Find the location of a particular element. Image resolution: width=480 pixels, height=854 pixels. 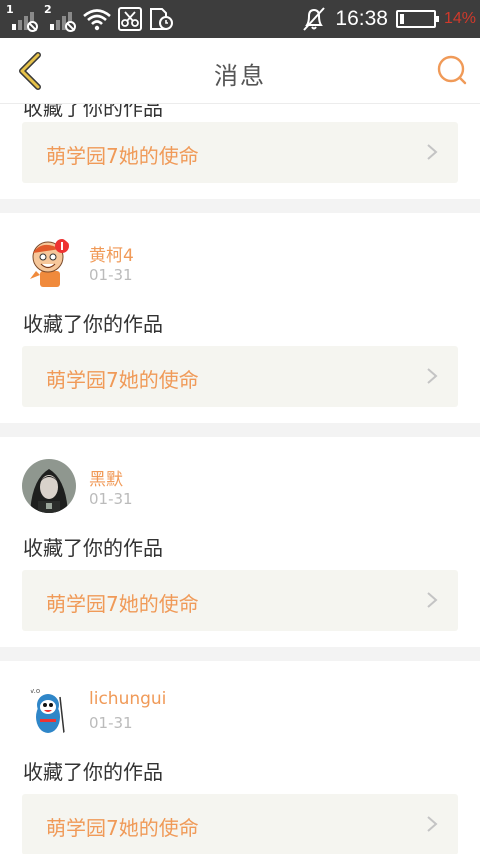

scissors-icon is located at coordinates (130, 19).